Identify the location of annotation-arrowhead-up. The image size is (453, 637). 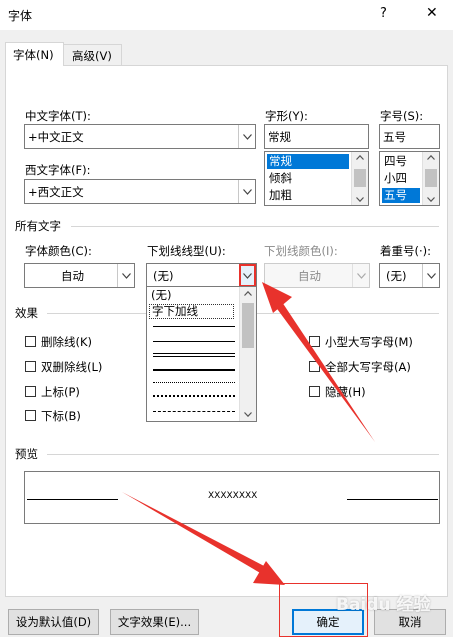
(277, 297).